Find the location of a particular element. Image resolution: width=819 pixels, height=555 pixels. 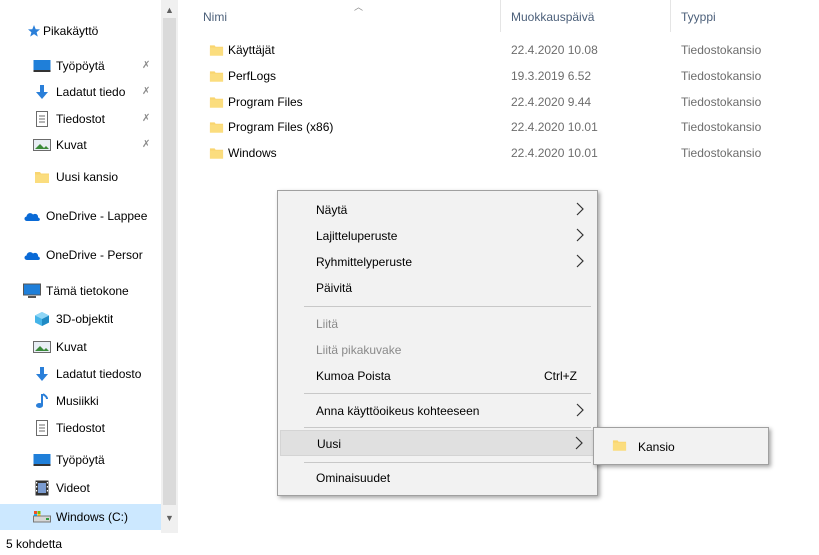

menu-item-label: Anna käyttöoikeus kohteeseen is located at coordinates (398, 411).